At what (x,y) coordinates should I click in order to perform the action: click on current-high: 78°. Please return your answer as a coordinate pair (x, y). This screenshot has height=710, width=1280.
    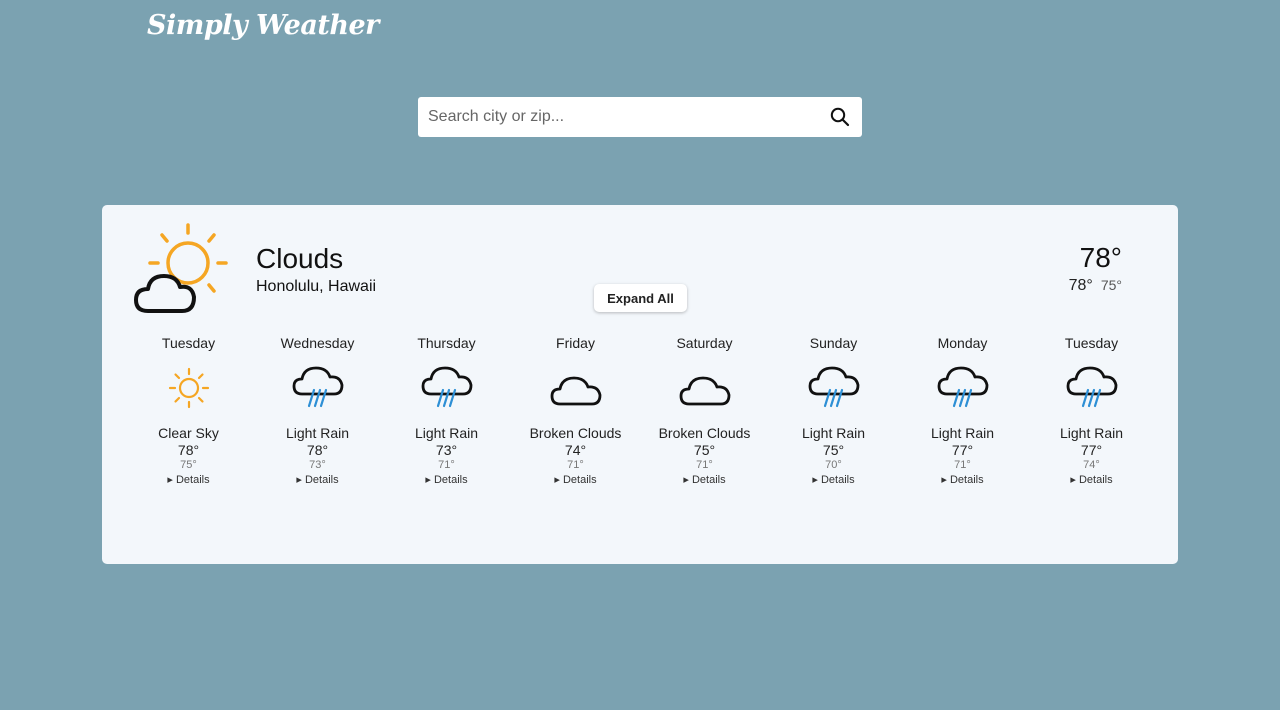
    Looking at the image, I should click on (1080, 285).